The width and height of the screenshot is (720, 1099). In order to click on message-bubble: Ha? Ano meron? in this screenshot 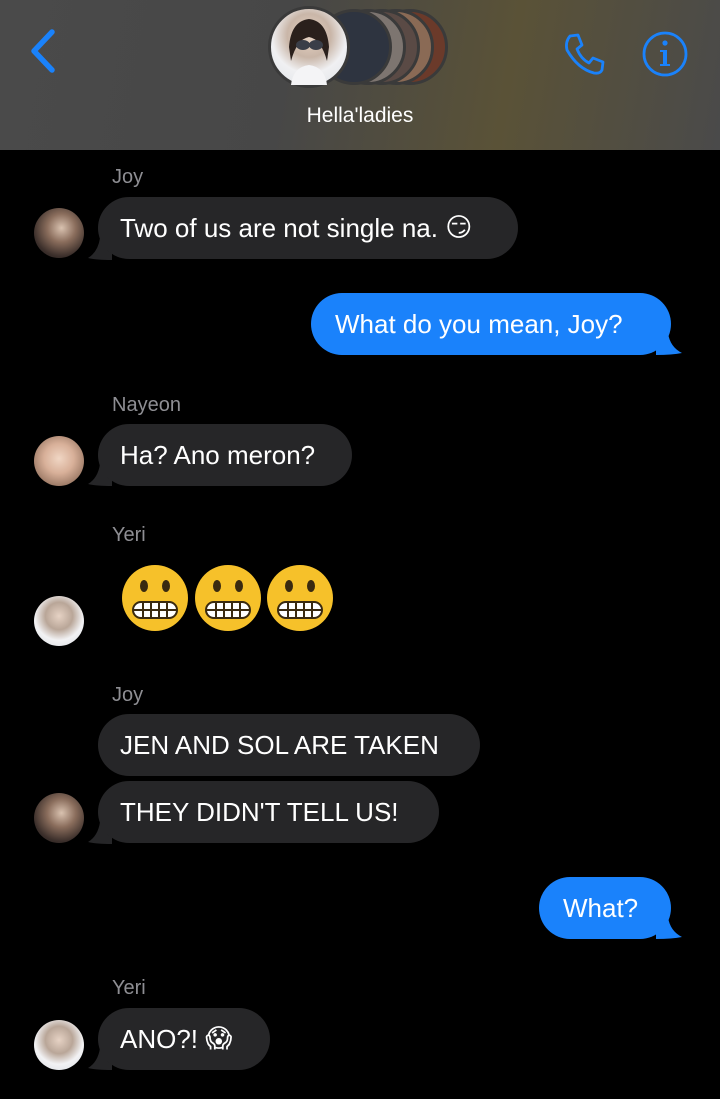, I will do `click(225, 455)`.